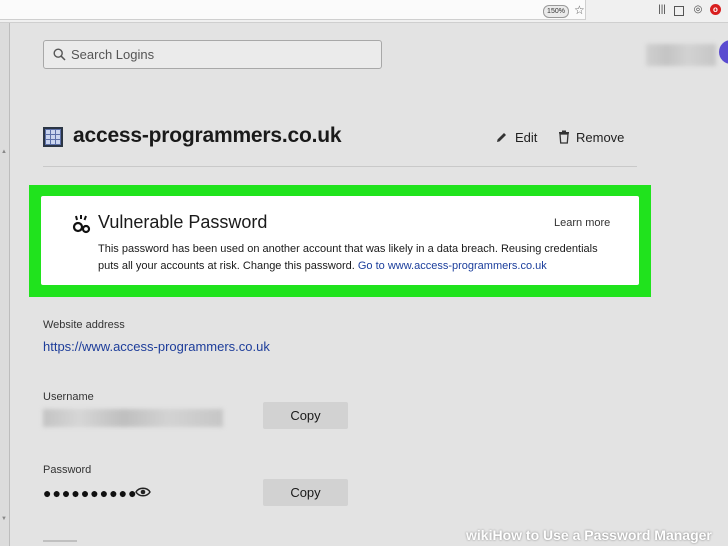  What do you see at coordinates (582, 223) in the screenshot?
I see `learn-more-link: Learn more` at bounding box center [582, 223].